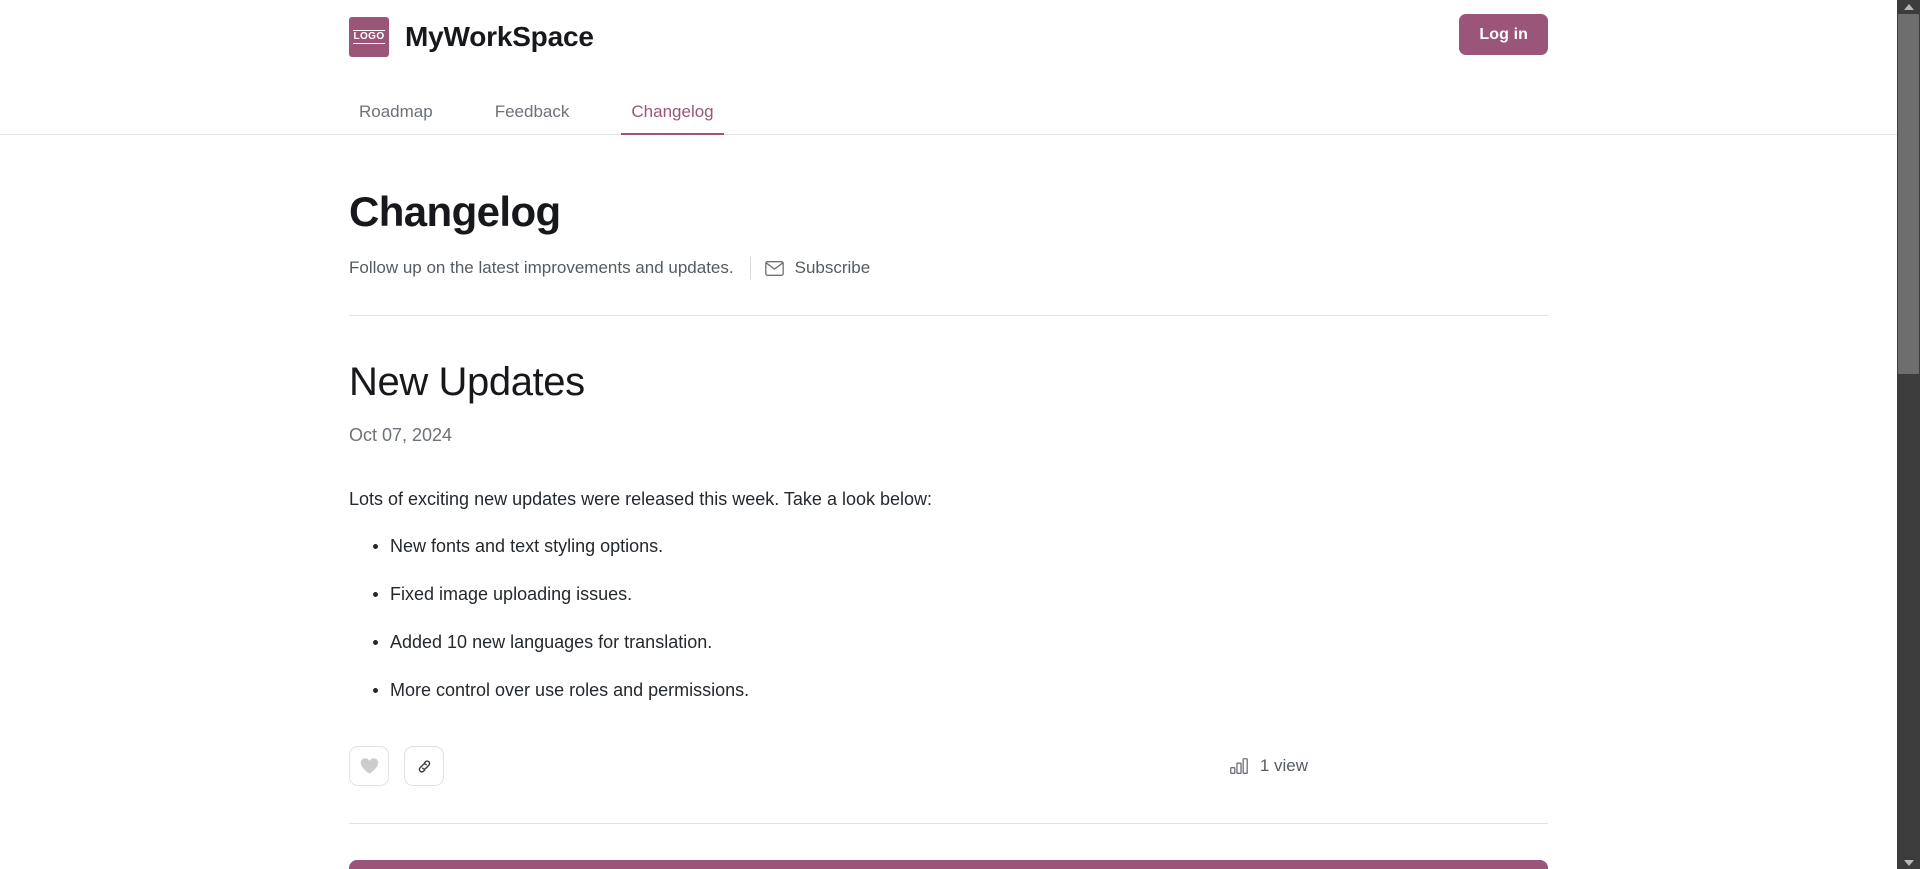  I want to click on logo-square-icon: LOGO, so click(369, 37).